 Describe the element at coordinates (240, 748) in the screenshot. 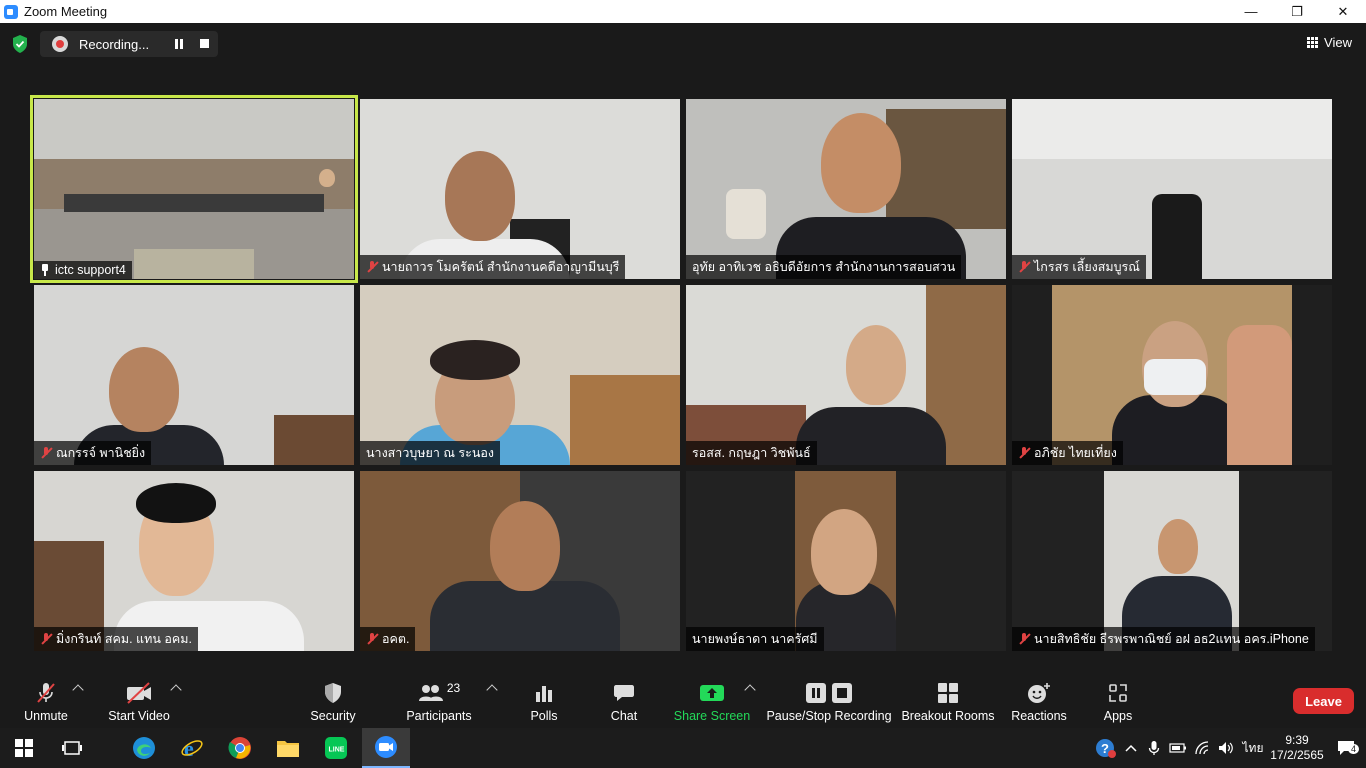

I see `chrome-icon` at that location.